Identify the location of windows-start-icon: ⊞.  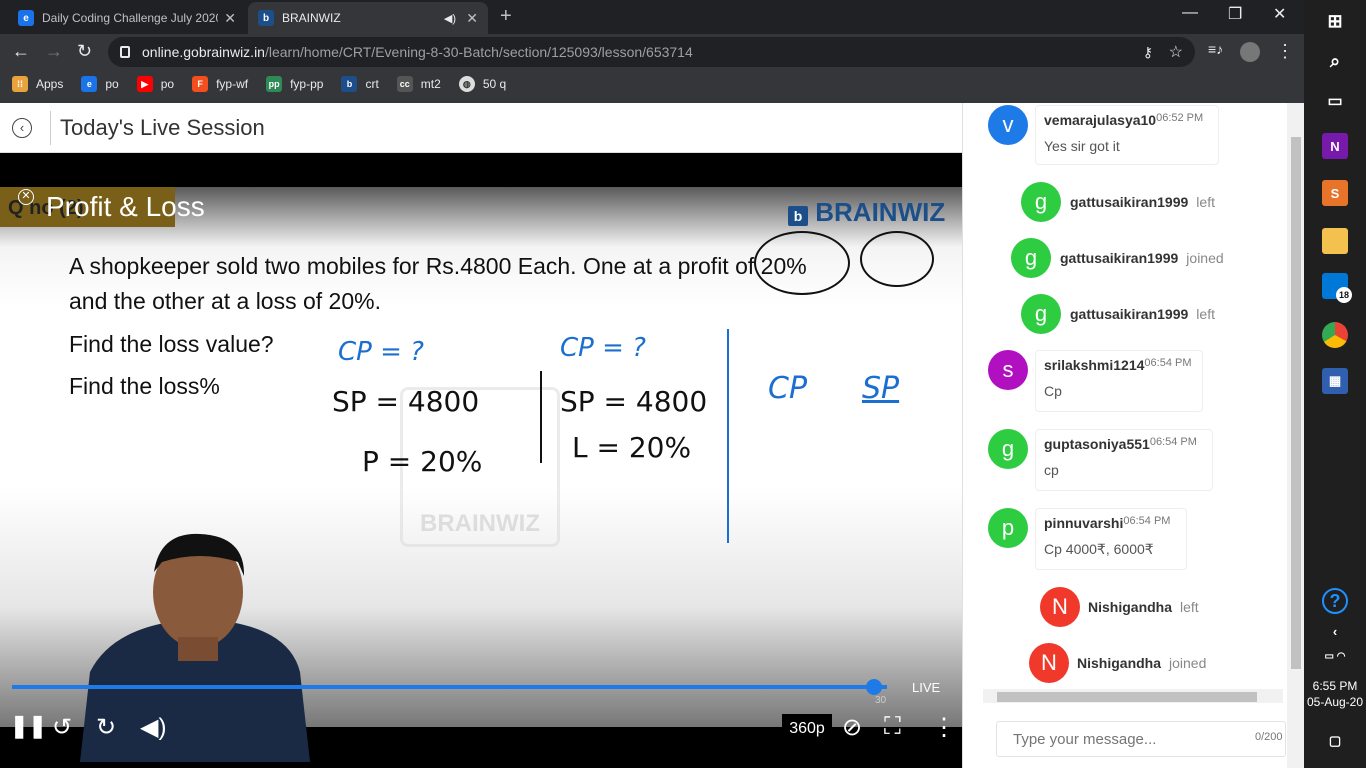
(1335, 21).